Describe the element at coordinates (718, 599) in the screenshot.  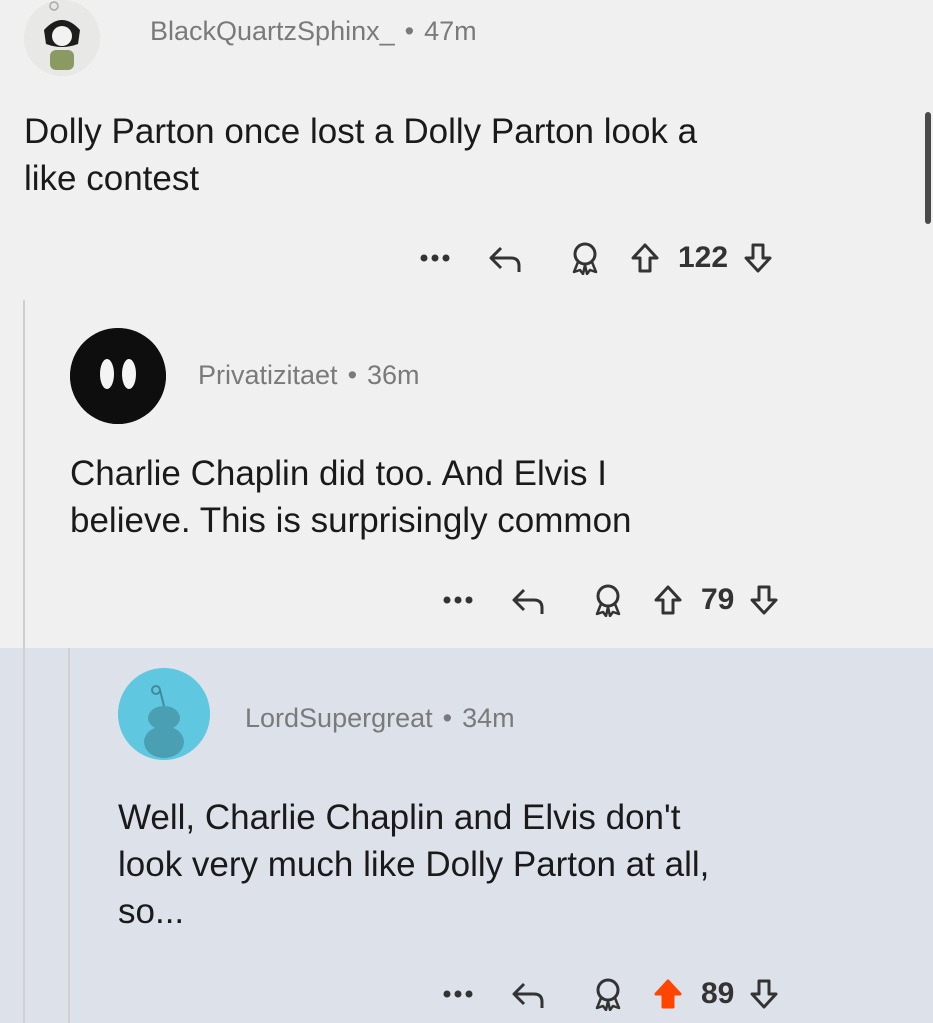
I see `vote-count: 79` at that location.